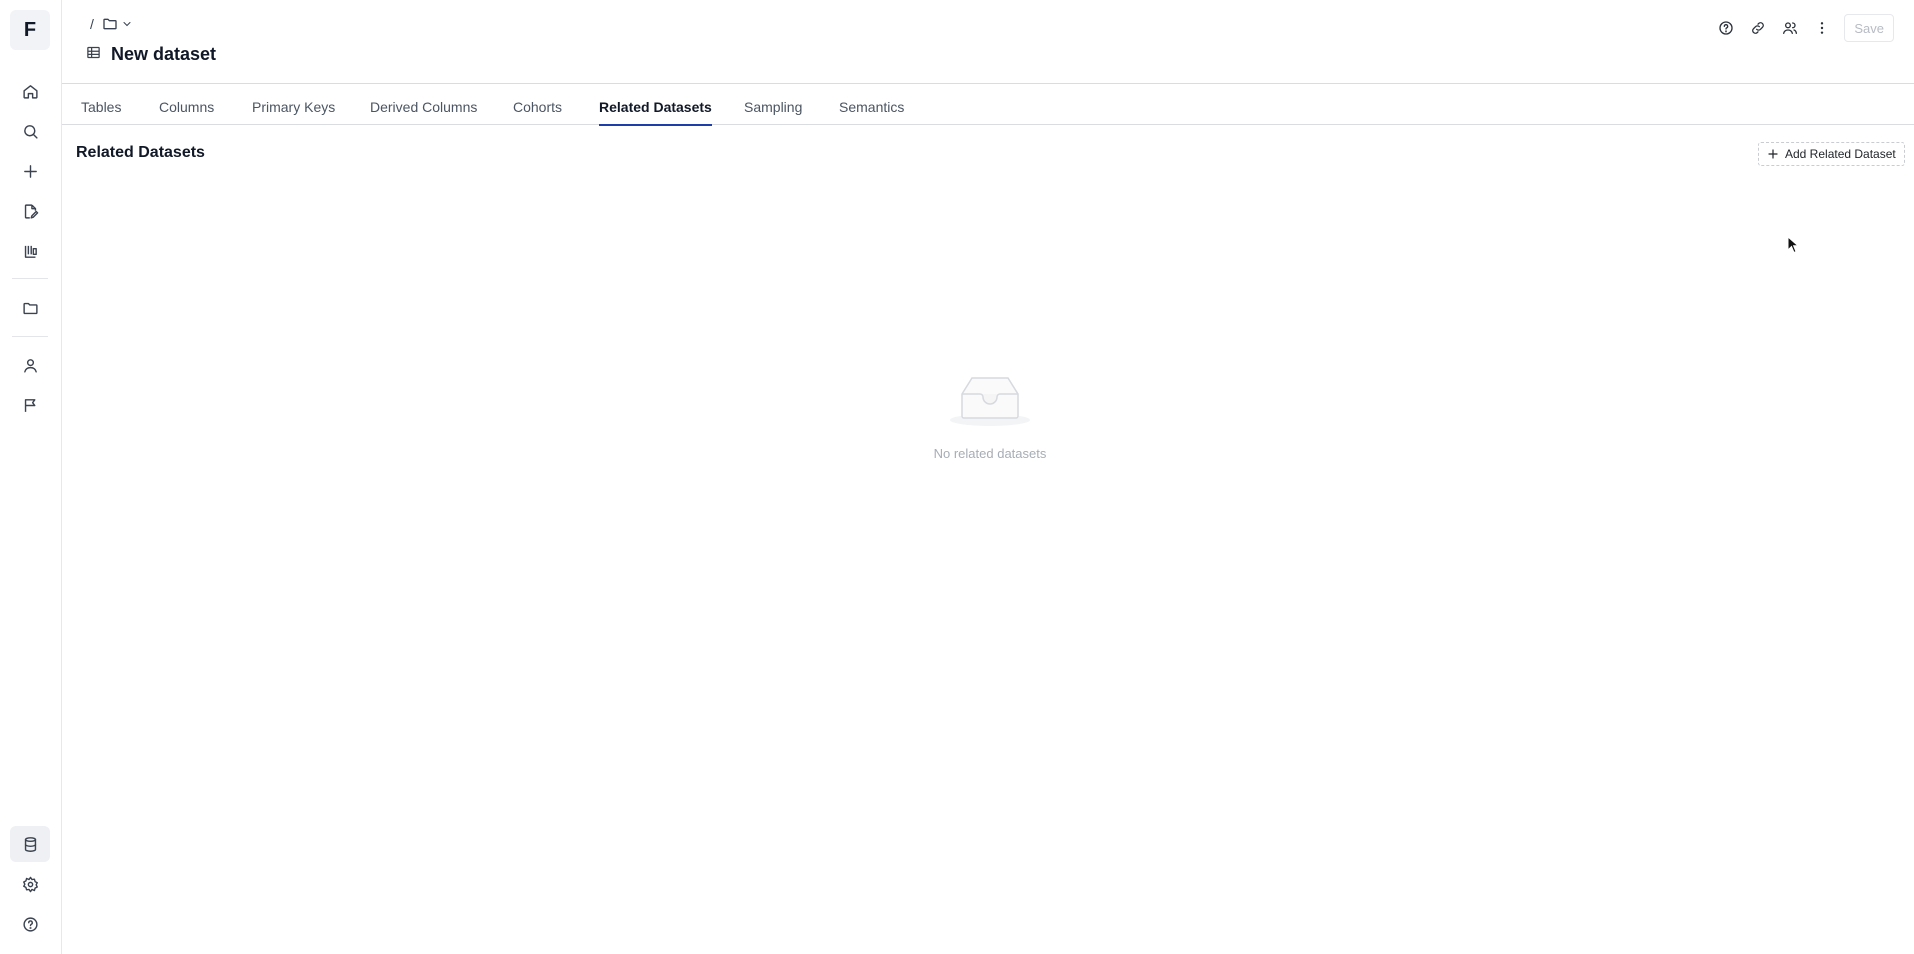 The image size is (1914, 954). I want to click on link-icon, so click(1758, 28).